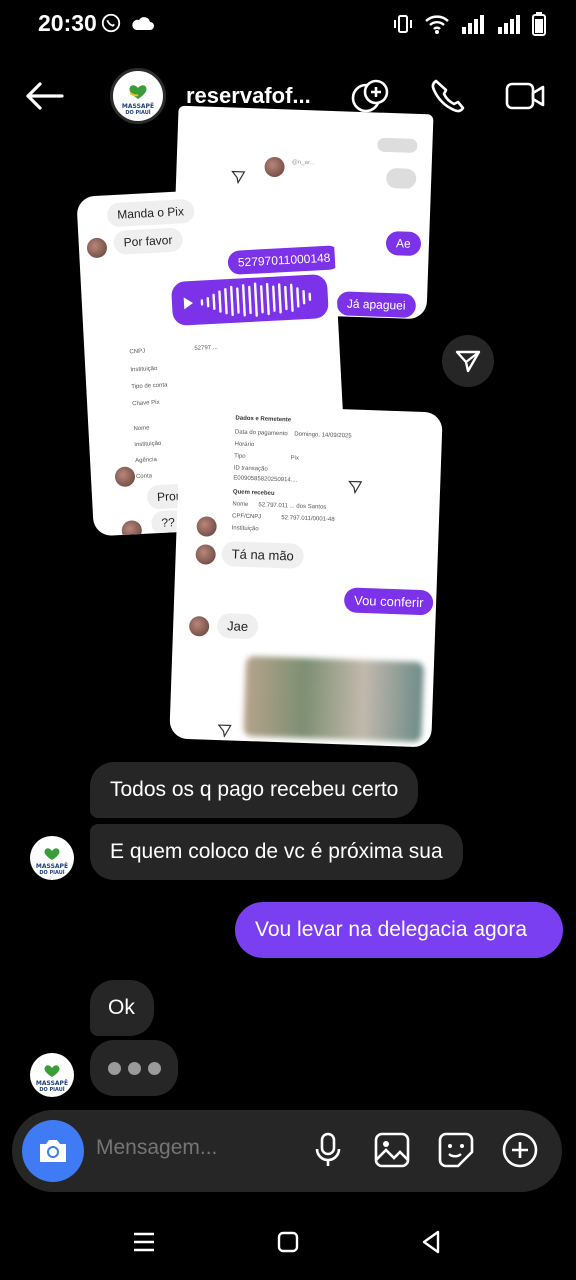 This screenshot has height=1280, width=576. Describe the element at coordinates (237, 626) in the screenshot. I see `bubble-jae: Jae` at that location.